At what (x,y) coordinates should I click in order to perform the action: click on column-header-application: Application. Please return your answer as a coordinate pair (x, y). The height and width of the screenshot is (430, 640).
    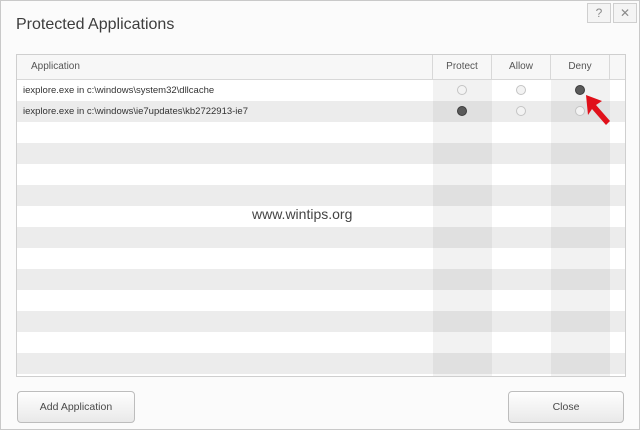
    Looking at the image, I should click on (225, 67).